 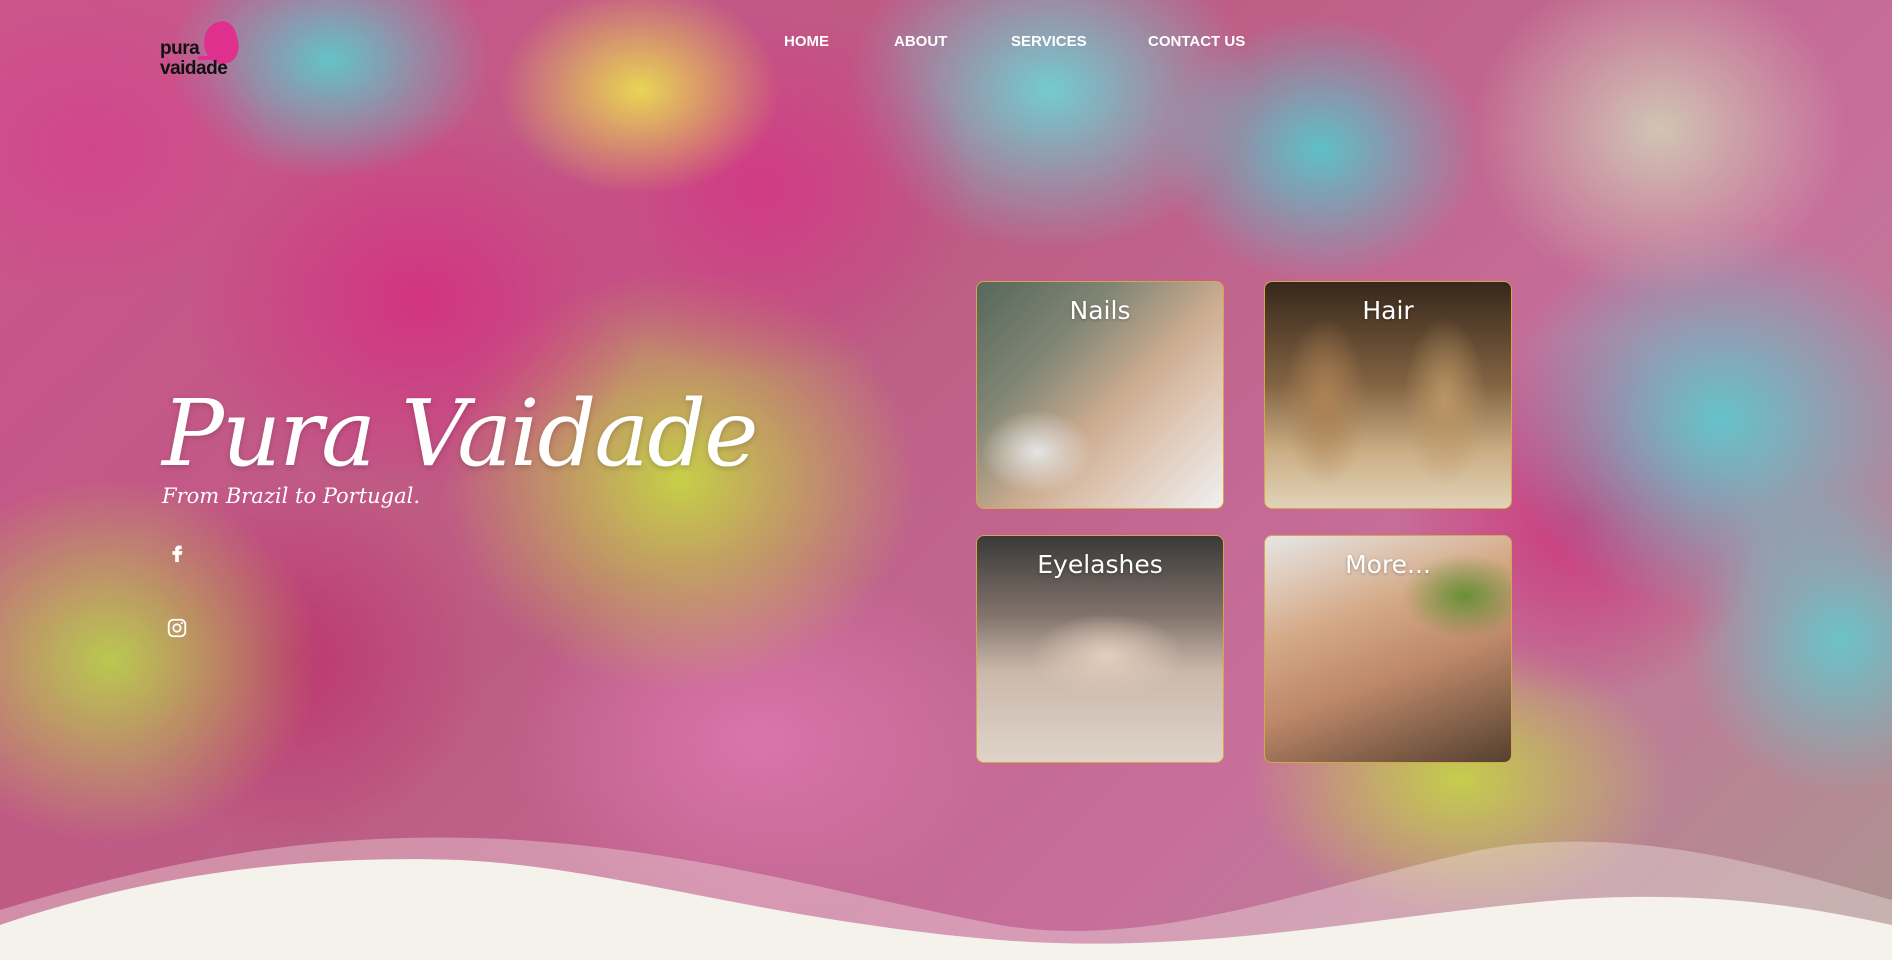 What do you see at coordinates (177, 628) in the screenshot?
I see `instagram-icon` at bounding box center [177, 628].